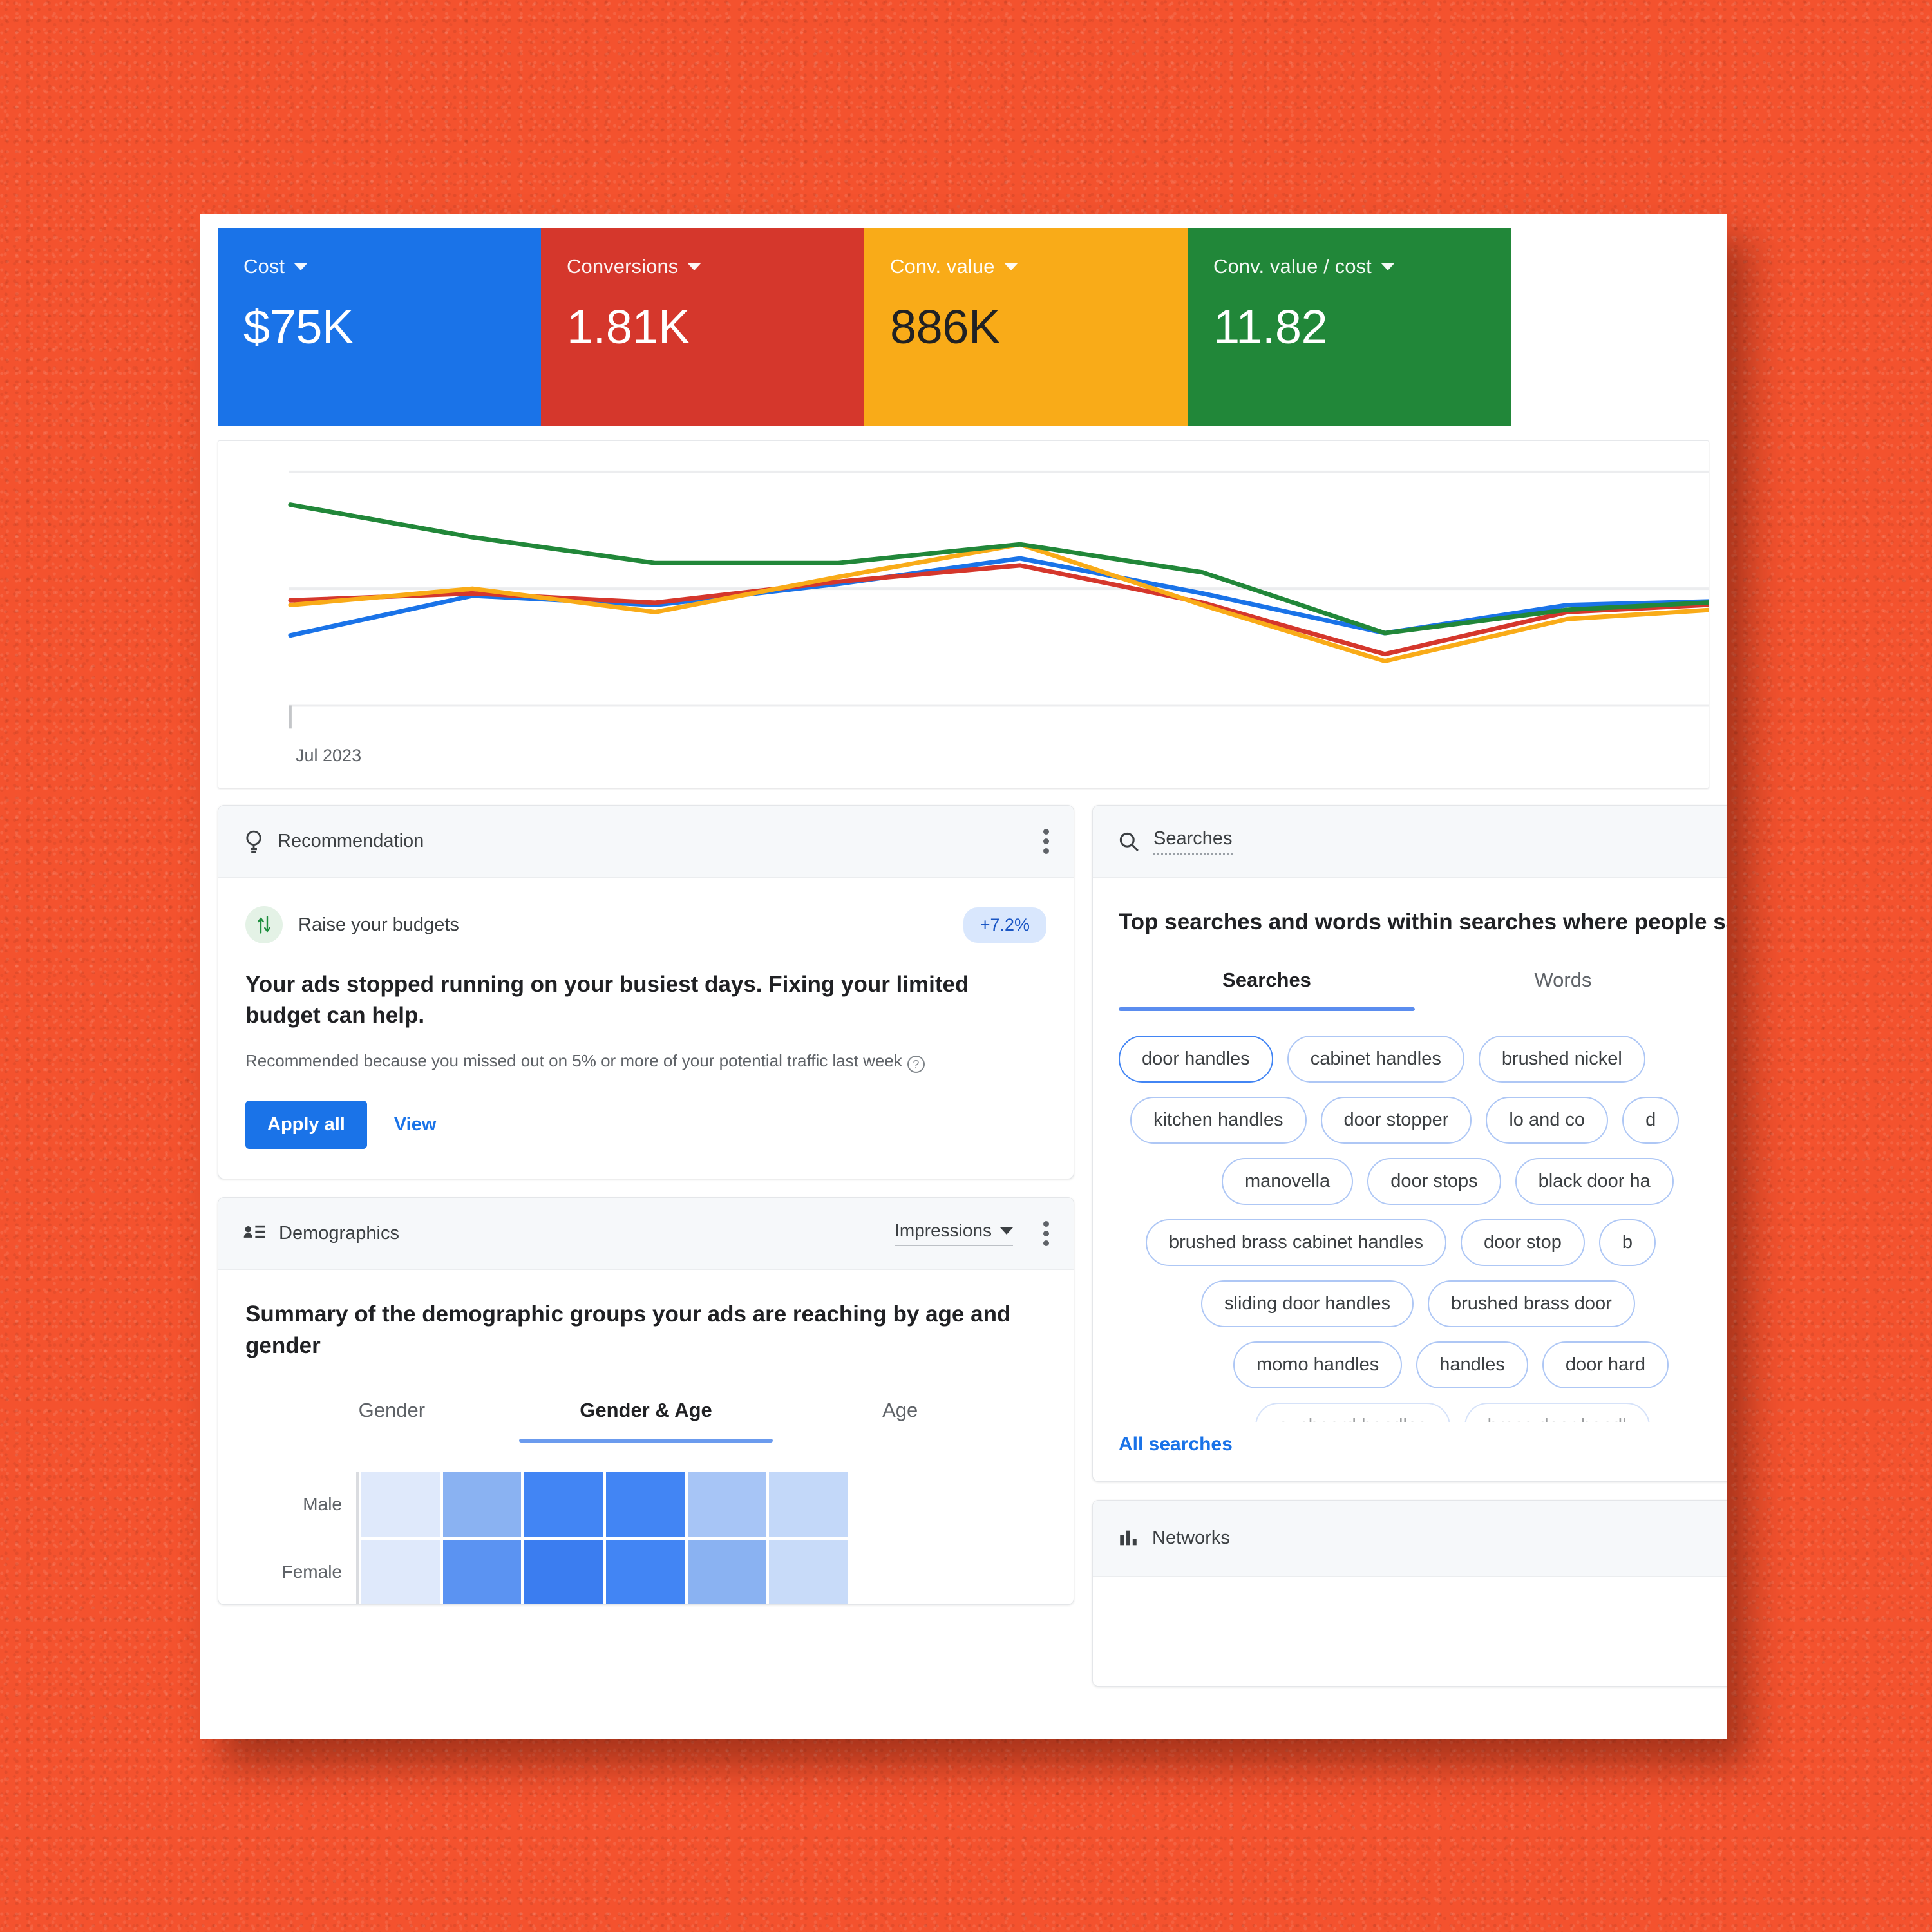 Image resolution: width=1932 pixels, height=1932 pixels. Describe the element at coordinates (1288, 1181) in the screenshot. I see `search-term-chip: manovella` at that location.